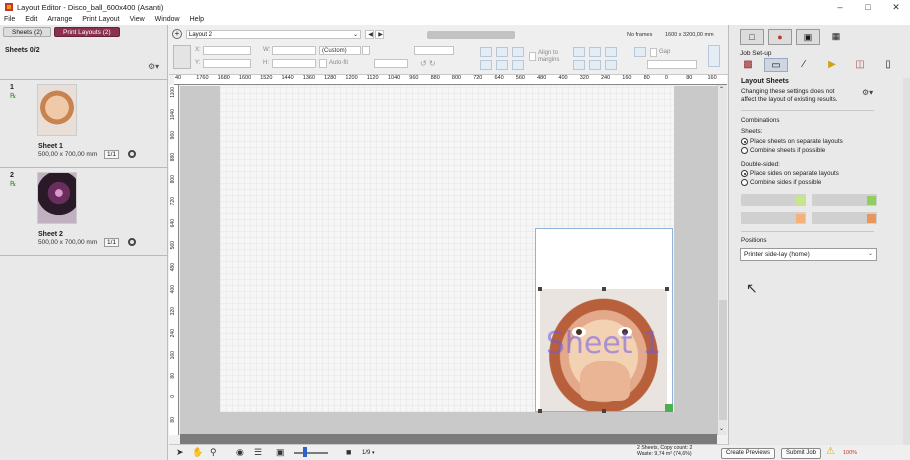  Describe the element at coordinates (844, 218) in the screenshot. I see `binding-option-2b` at that location.